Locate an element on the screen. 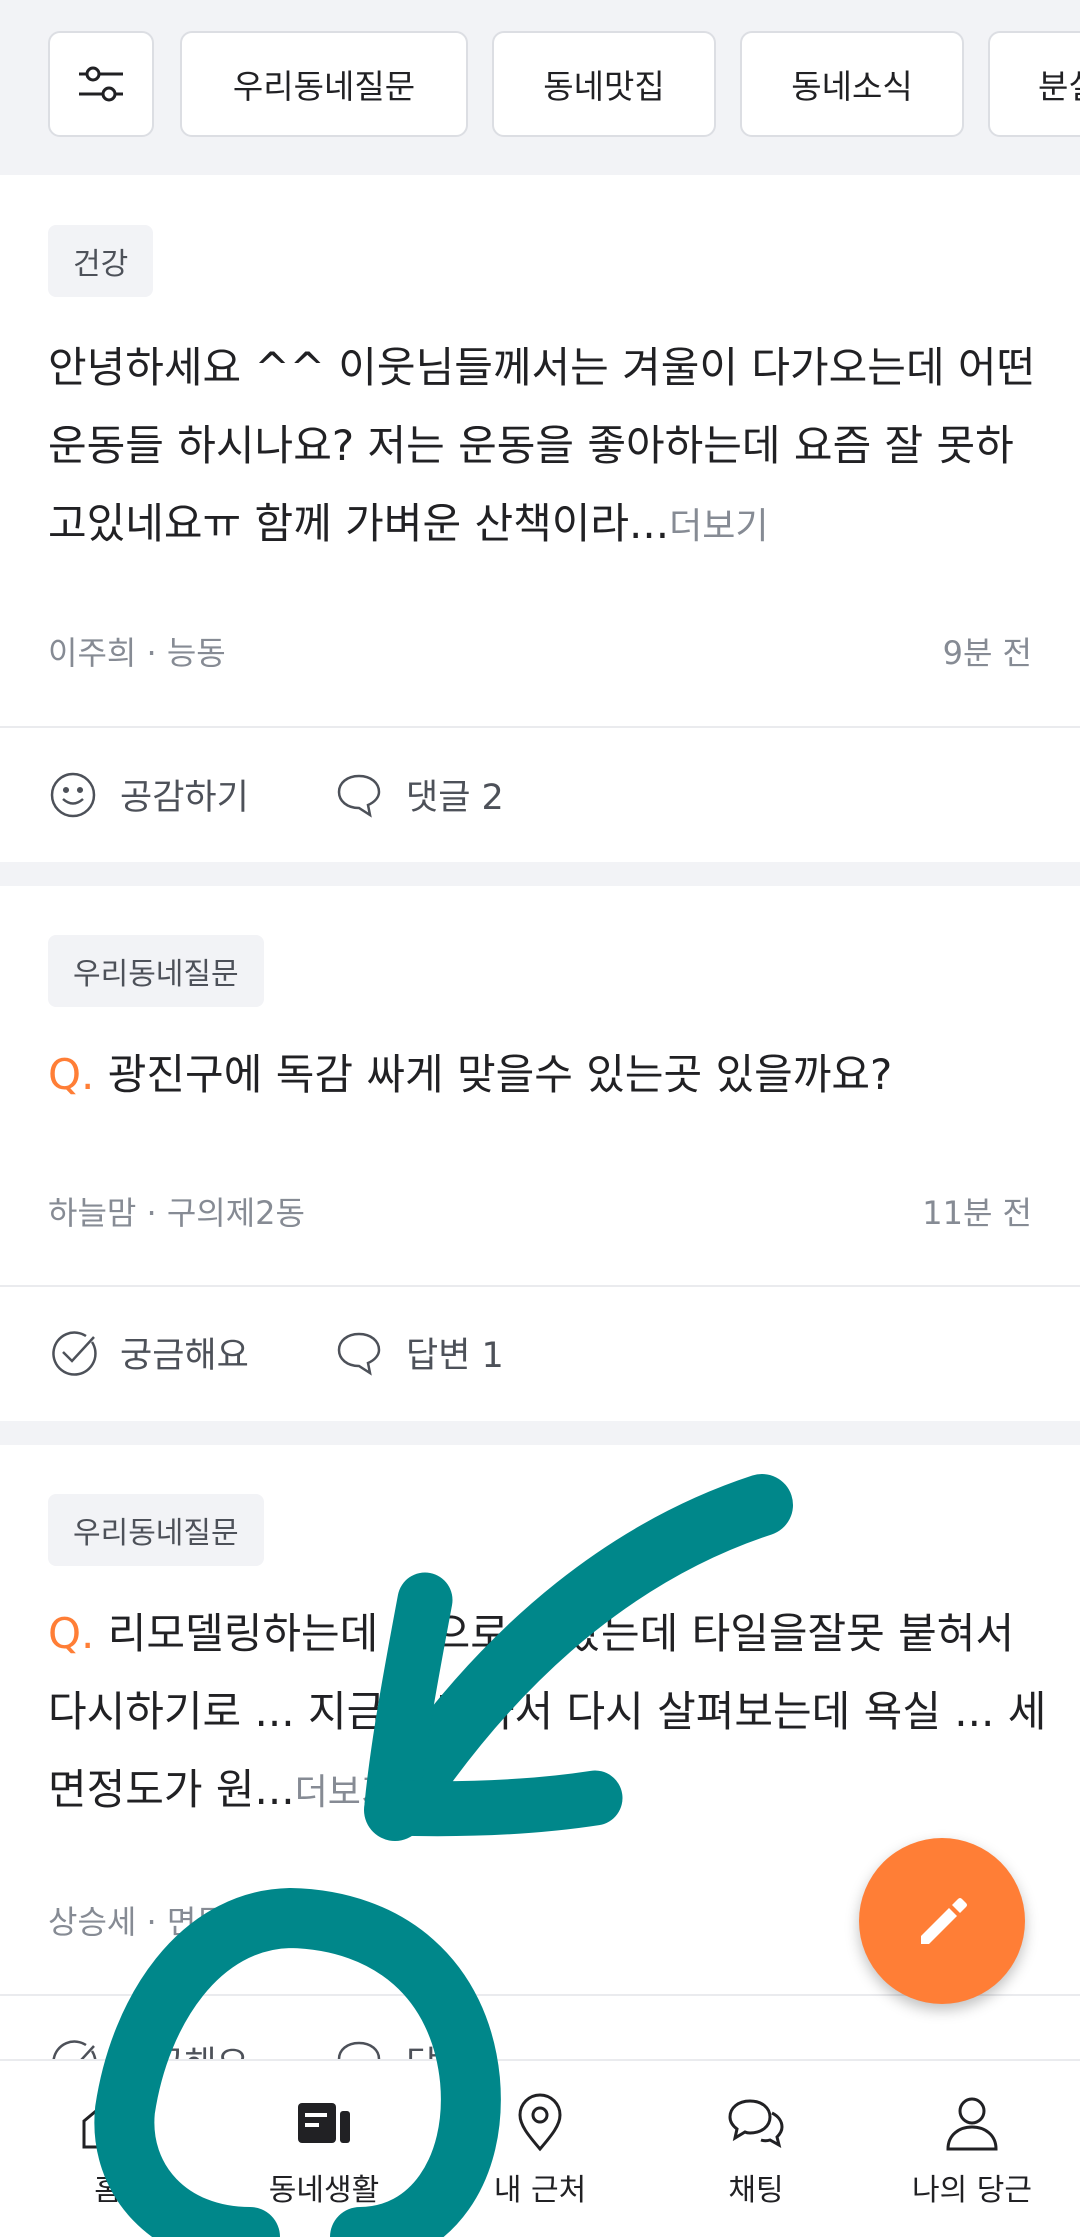 This screenshot has width=1080, height=2239. nav-home-label: 홈 is located at coordinates (108, 2190).